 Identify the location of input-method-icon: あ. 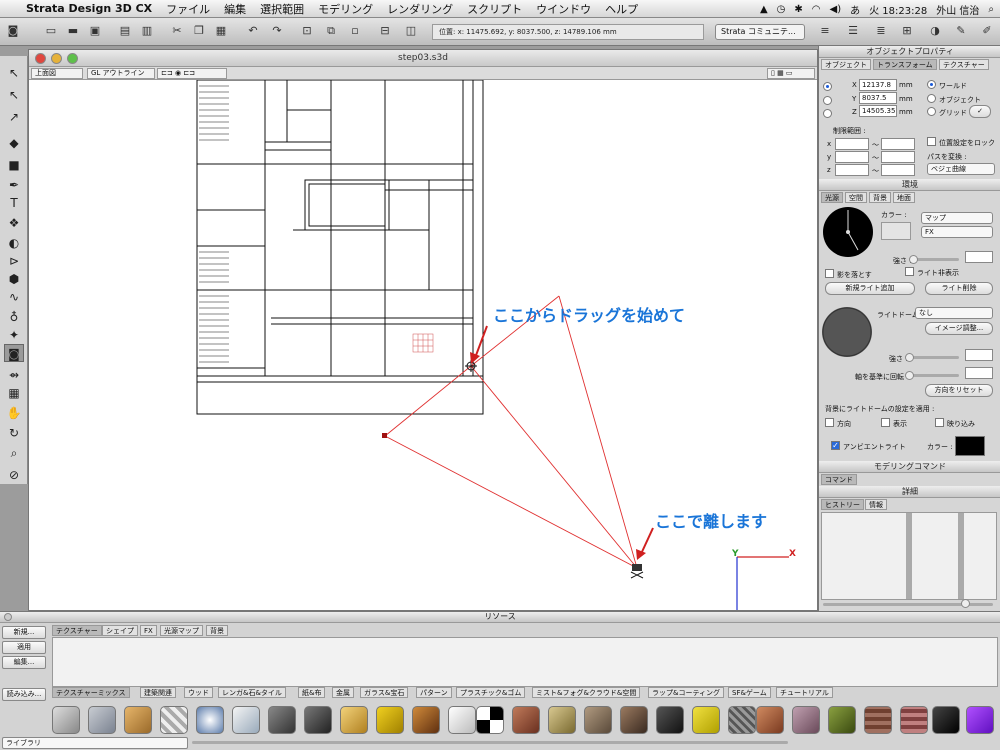
(855, 9).